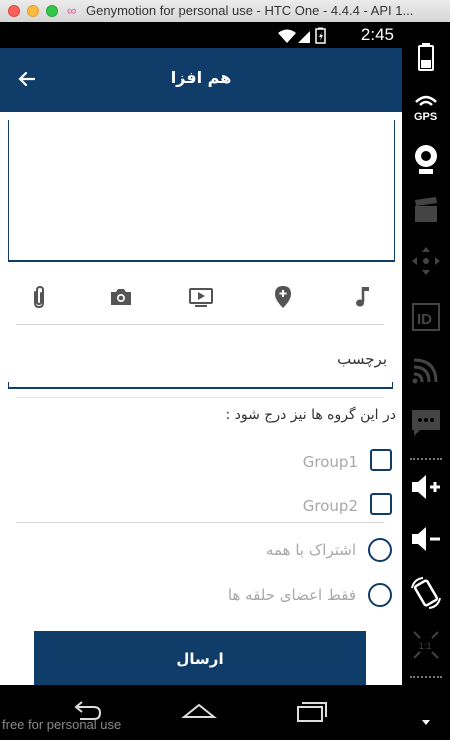 The width and height of the screenshot is (450, 740). What do you see at coordinates (121, 297) in the screenshot?
I see `camera-icon` at bounding box center [121, 297].